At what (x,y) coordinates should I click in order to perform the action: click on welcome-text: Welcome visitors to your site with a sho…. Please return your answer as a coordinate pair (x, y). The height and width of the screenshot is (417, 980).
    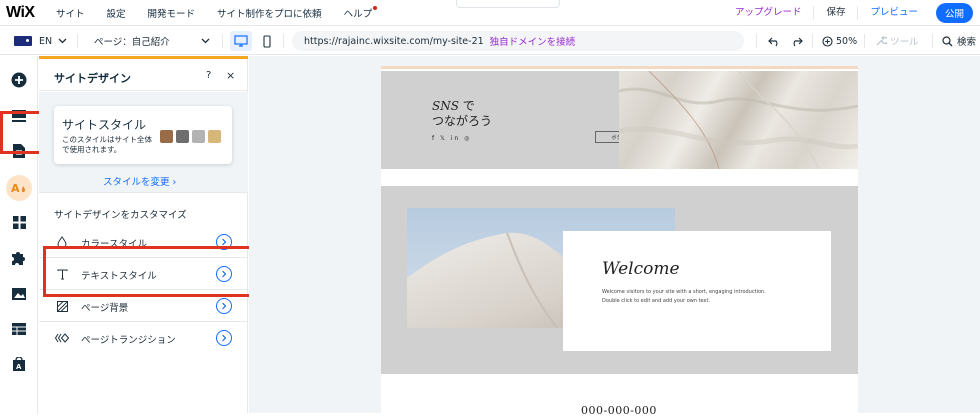
    Looking at the image, I should click on (687, 297).